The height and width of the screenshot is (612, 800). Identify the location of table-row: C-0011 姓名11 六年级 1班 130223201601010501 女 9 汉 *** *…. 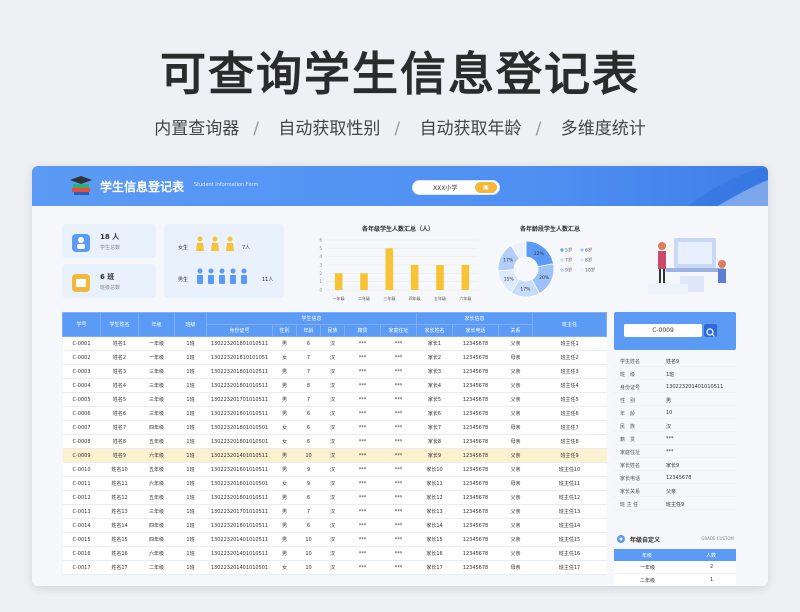
(334, 483).